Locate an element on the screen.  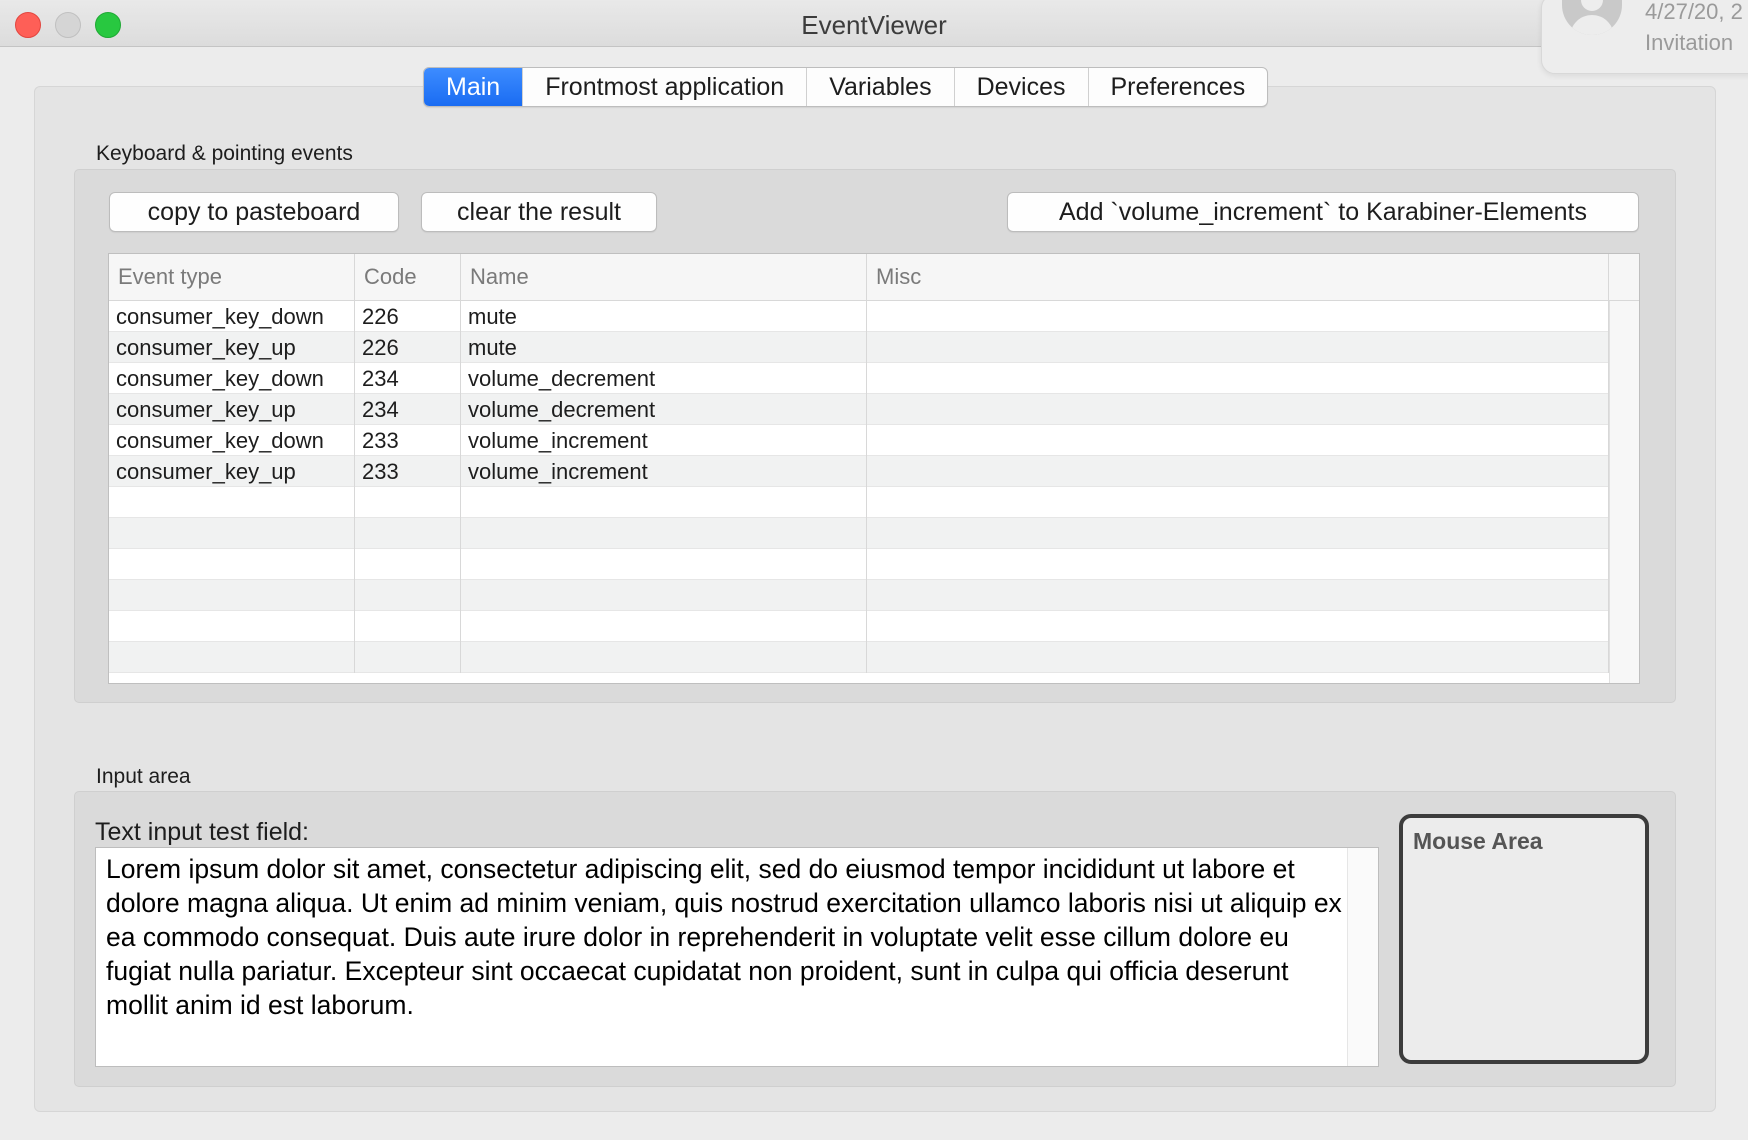
text-field-scrollbar is located at coordinates (1362, 957).